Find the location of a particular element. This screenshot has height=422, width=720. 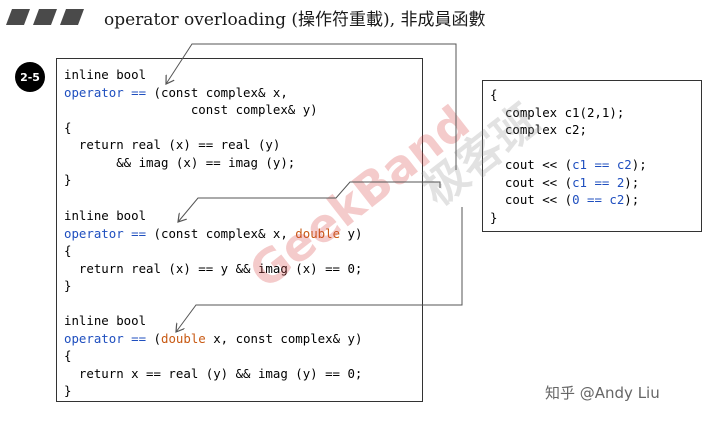

code-line: operator == (const complex& x, double y) is located at coordinates (213, 234).